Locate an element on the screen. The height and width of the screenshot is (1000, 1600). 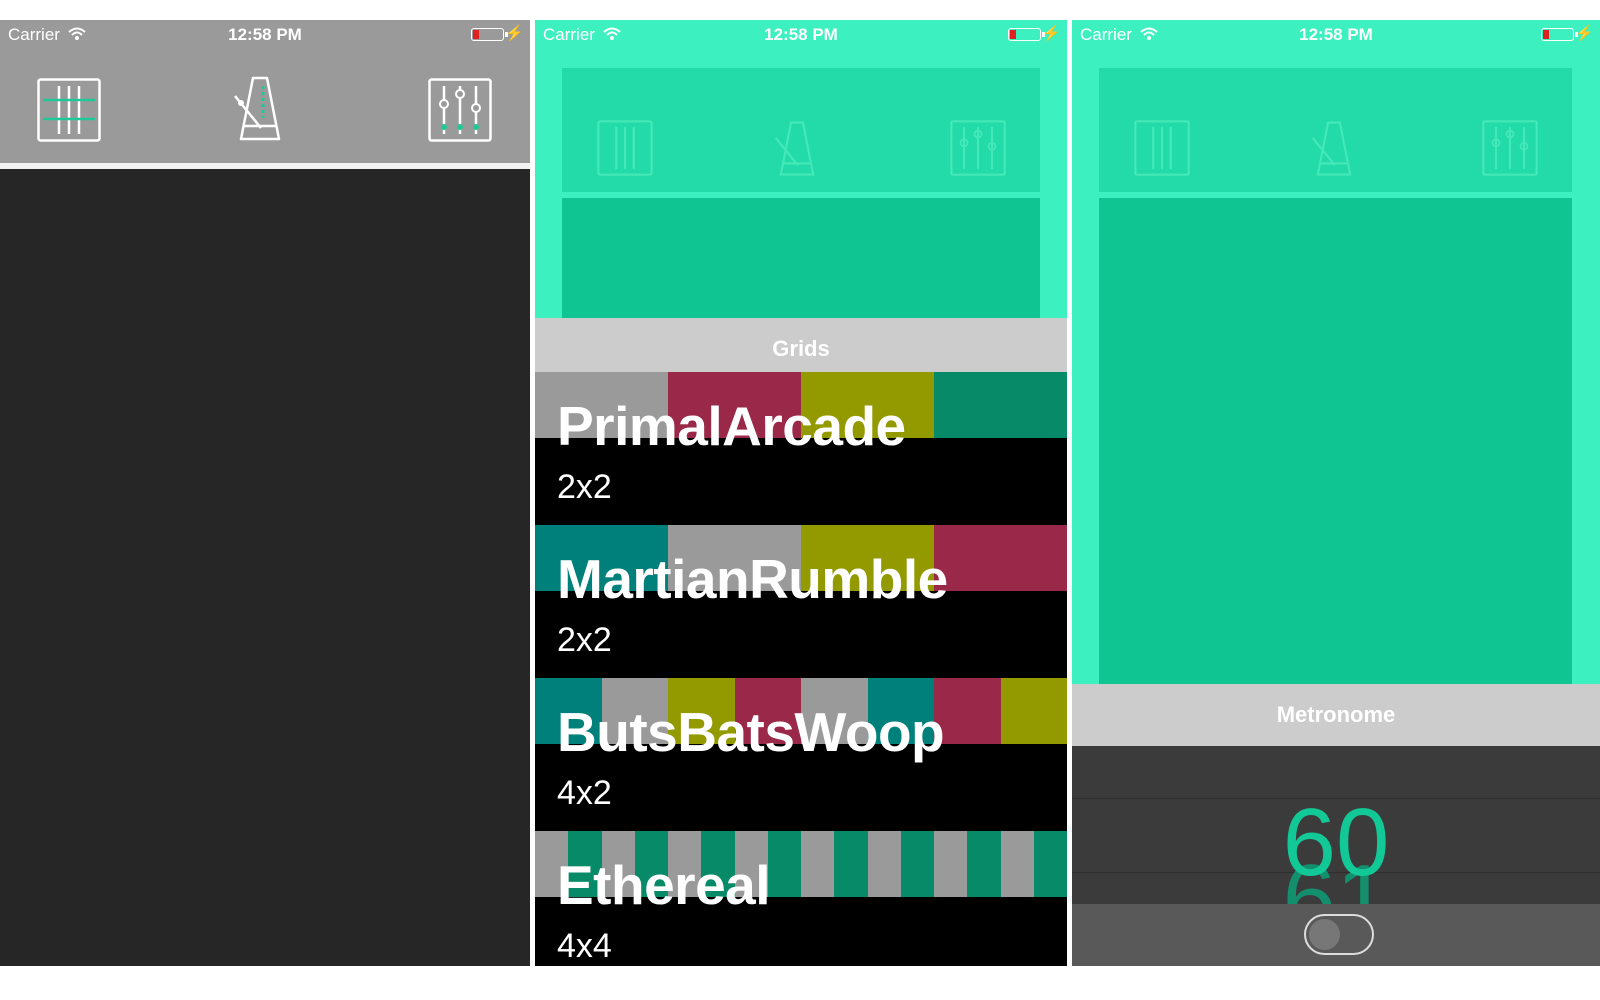
grids-header: Grids is located at coordinates (801, 349).